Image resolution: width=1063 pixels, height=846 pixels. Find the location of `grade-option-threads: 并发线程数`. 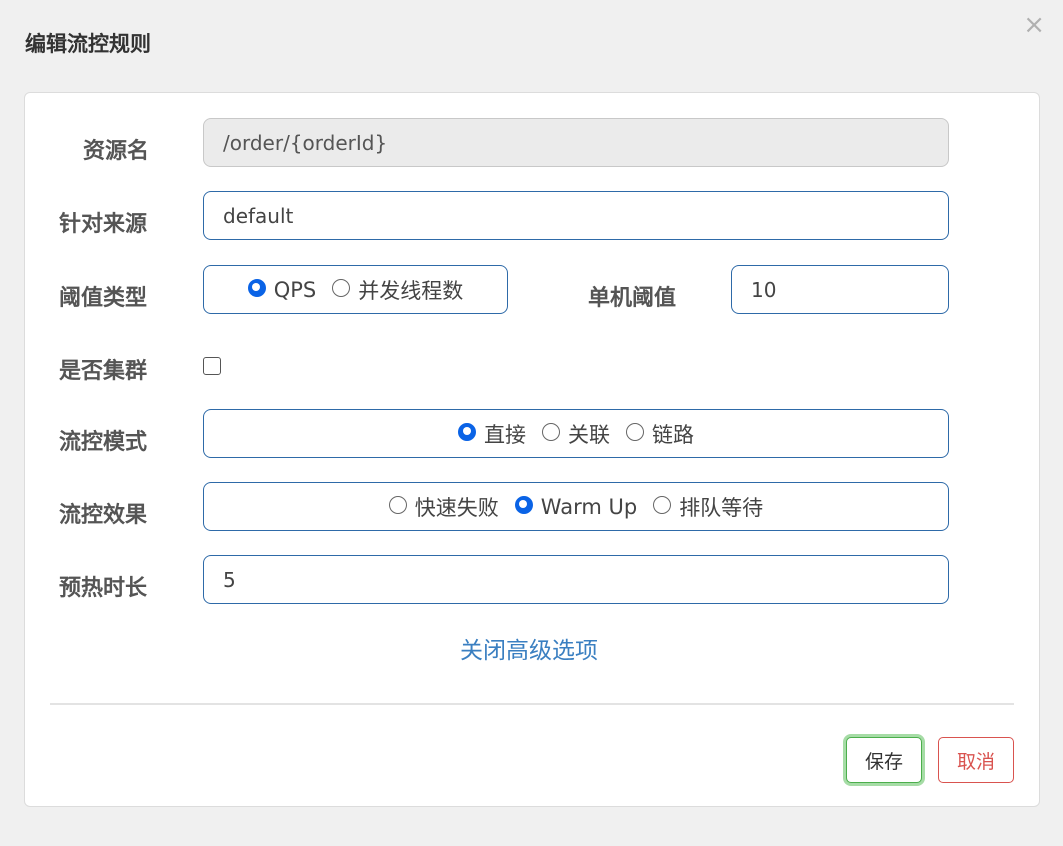

grade-option-threads: 并发线程数 is located at coordinates (397, 290).